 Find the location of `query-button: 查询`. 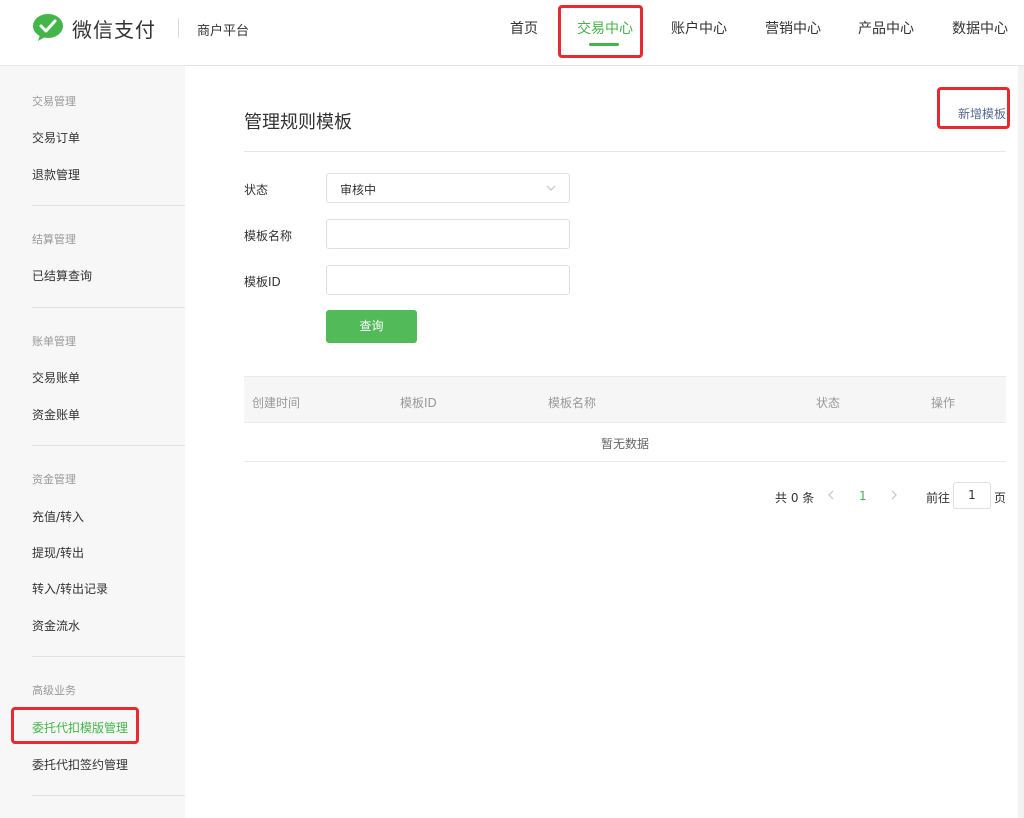

query-button: 查询 is located at coordinates (371, 326).